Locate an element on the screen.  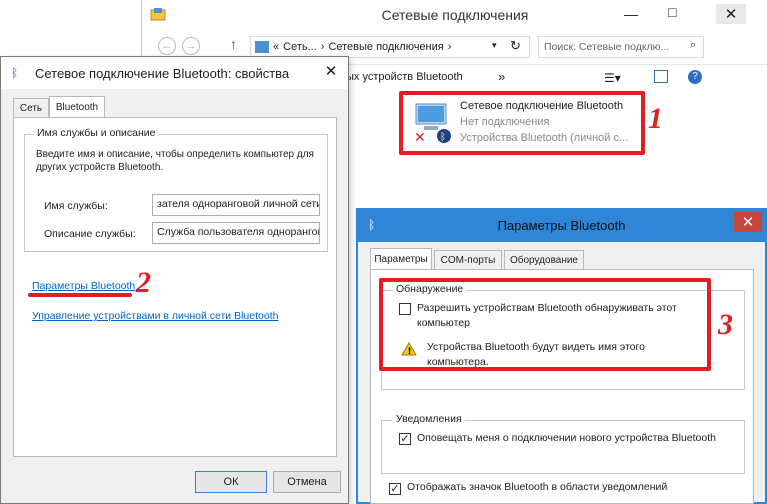
bluetooth-icon: ᛒ is located at coordinates (15, 73).